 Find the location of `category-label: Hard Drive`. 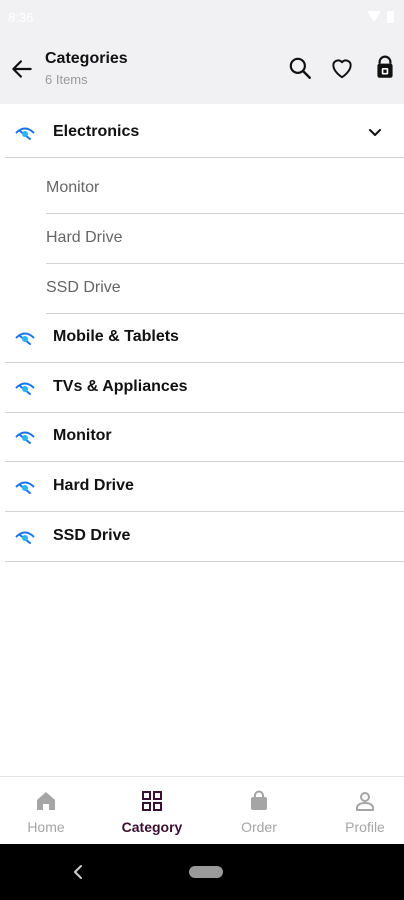

category-label: Hard Drive is located at coordinates (93, 485).